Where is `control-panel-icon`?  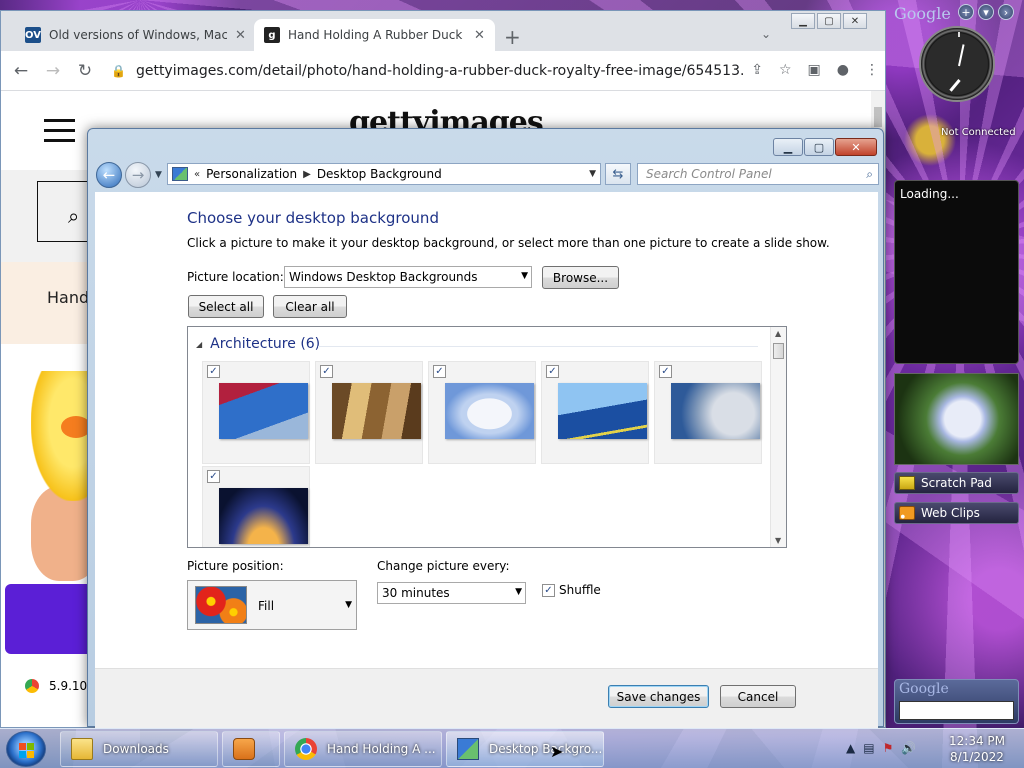
control-panel-icon is located at coordinates (468, 749).